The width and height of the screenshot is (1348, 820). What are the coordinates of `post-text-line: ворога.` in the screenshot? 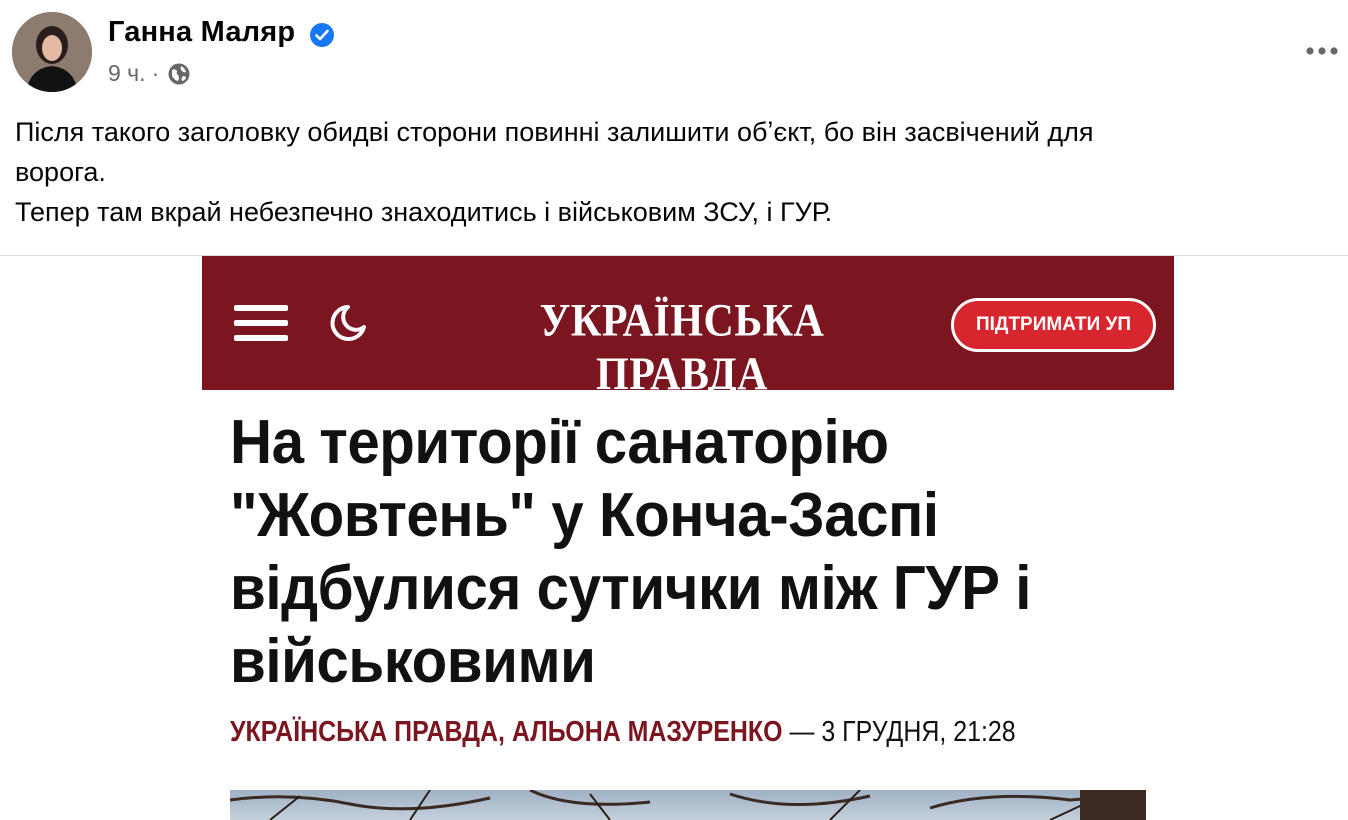 It's located at (60, 172).